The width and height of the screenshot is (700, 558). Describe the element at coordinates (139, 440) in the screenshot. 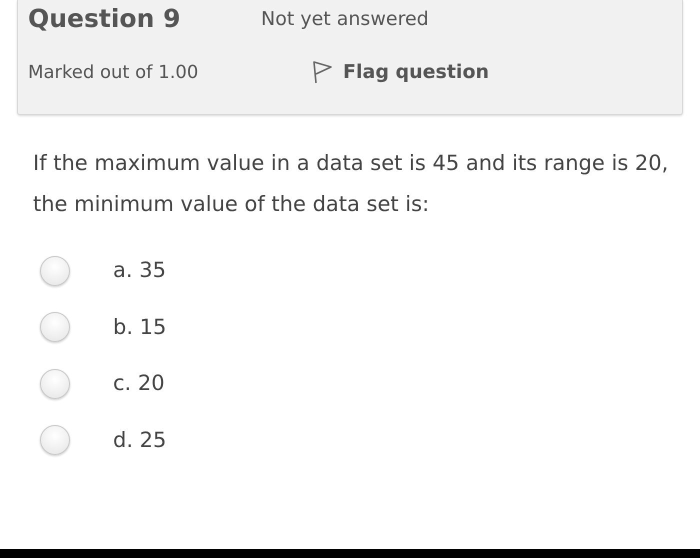

I see `option-label: d. 25` at that location.